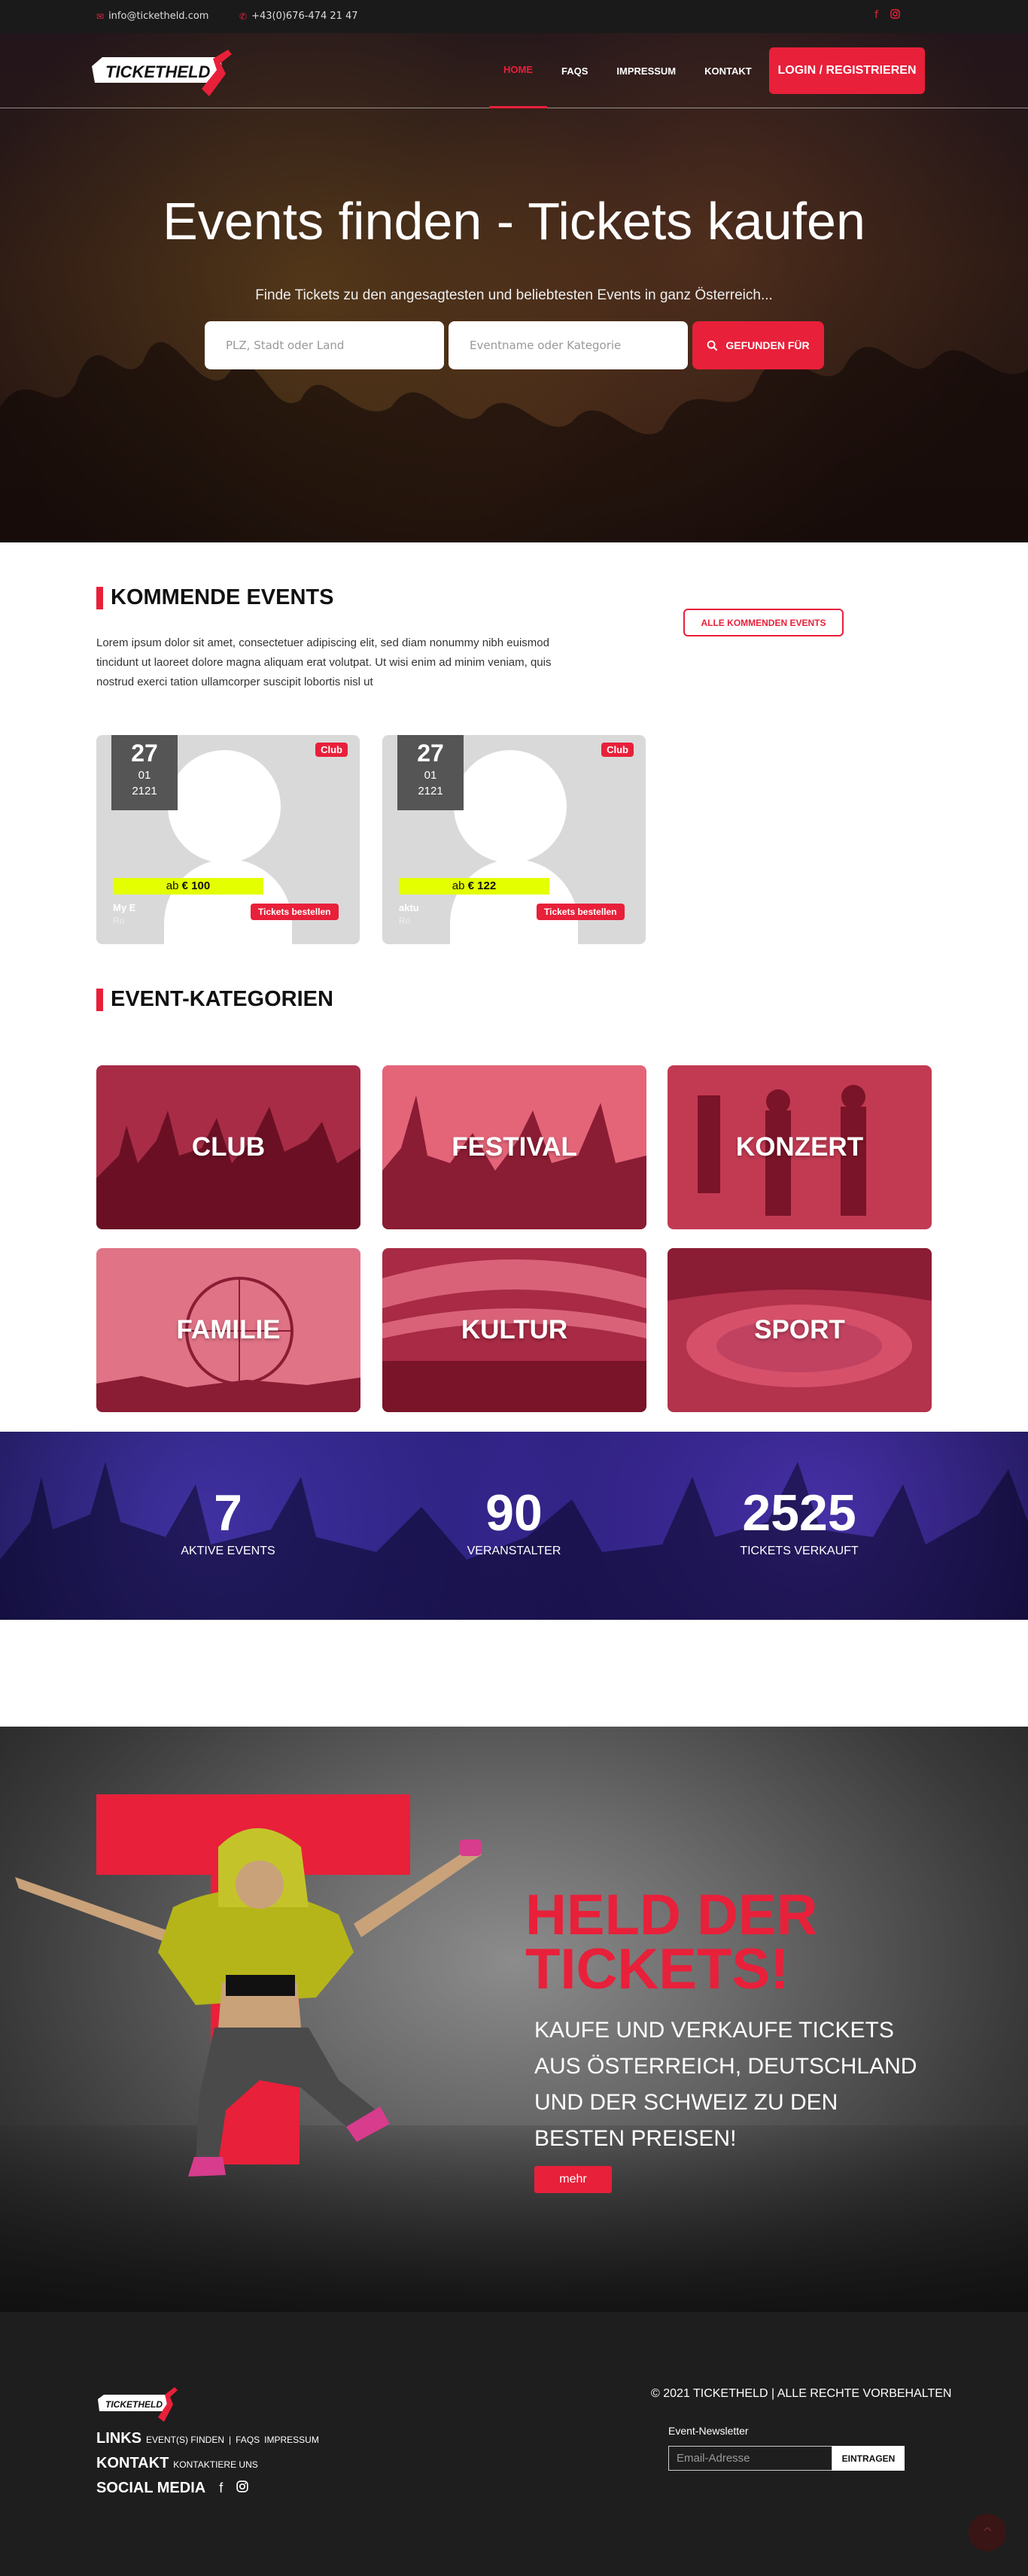  Describe the element at coordinates (158, 17) in the screenshot. I see `topbar-email-text: info@ticketheld.com` at that location.